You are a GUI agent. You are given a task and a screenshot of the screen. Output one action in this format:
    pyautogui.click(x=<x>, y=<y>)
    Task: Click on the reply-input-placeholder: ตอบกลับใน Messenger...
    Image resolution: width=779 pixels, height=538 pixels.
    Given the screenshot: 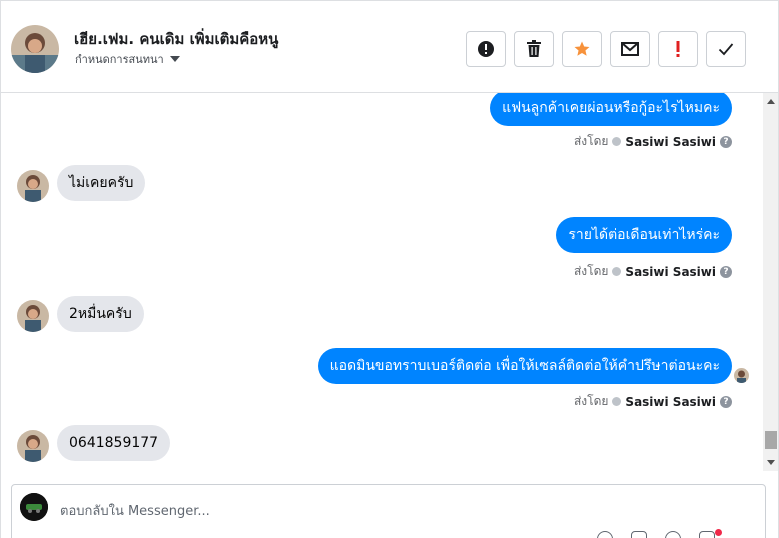 What is the action you would take?
    pyautogui.click(x=135, y=510)
    